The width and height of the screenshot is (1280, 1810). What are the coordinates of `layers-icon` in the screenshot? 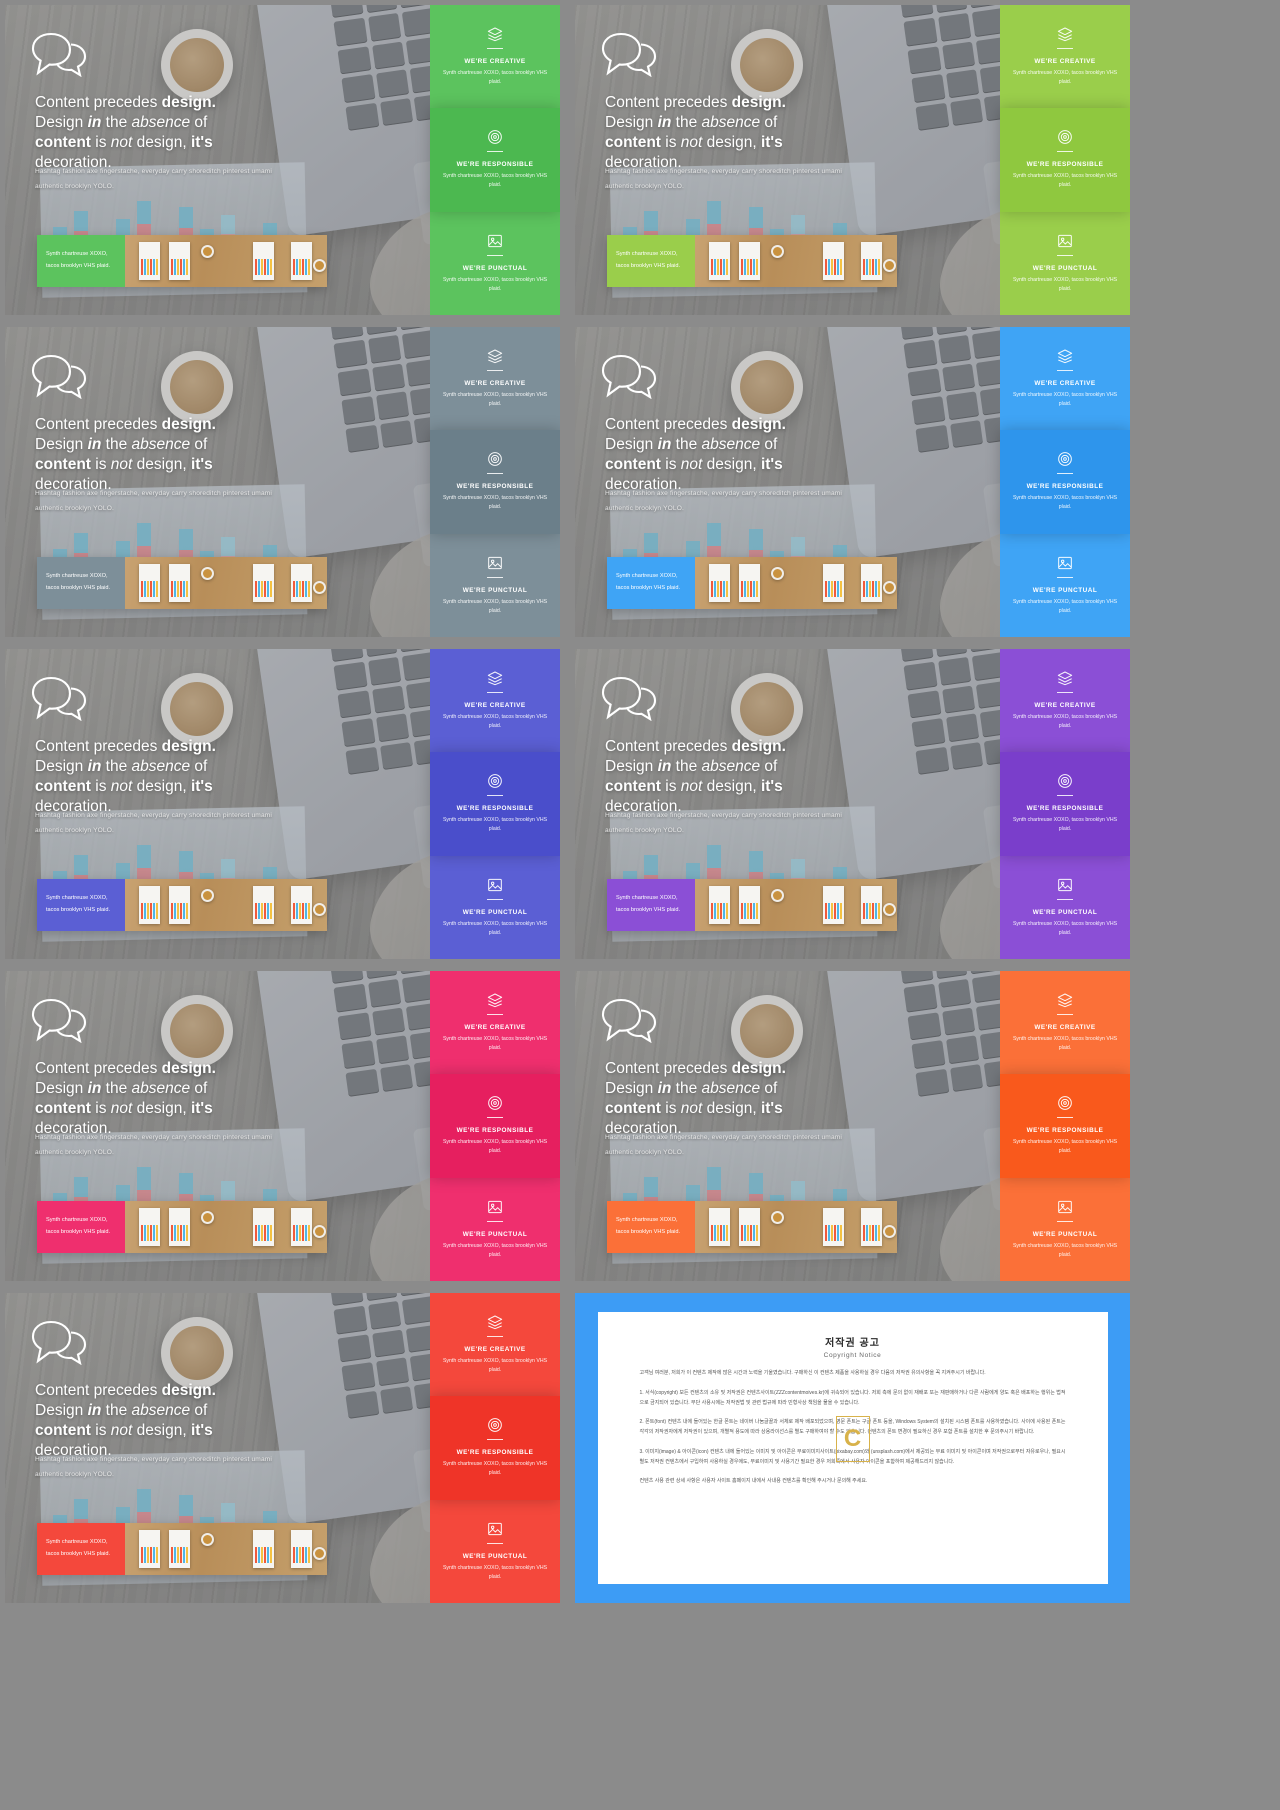 It's located at (1065, 34).